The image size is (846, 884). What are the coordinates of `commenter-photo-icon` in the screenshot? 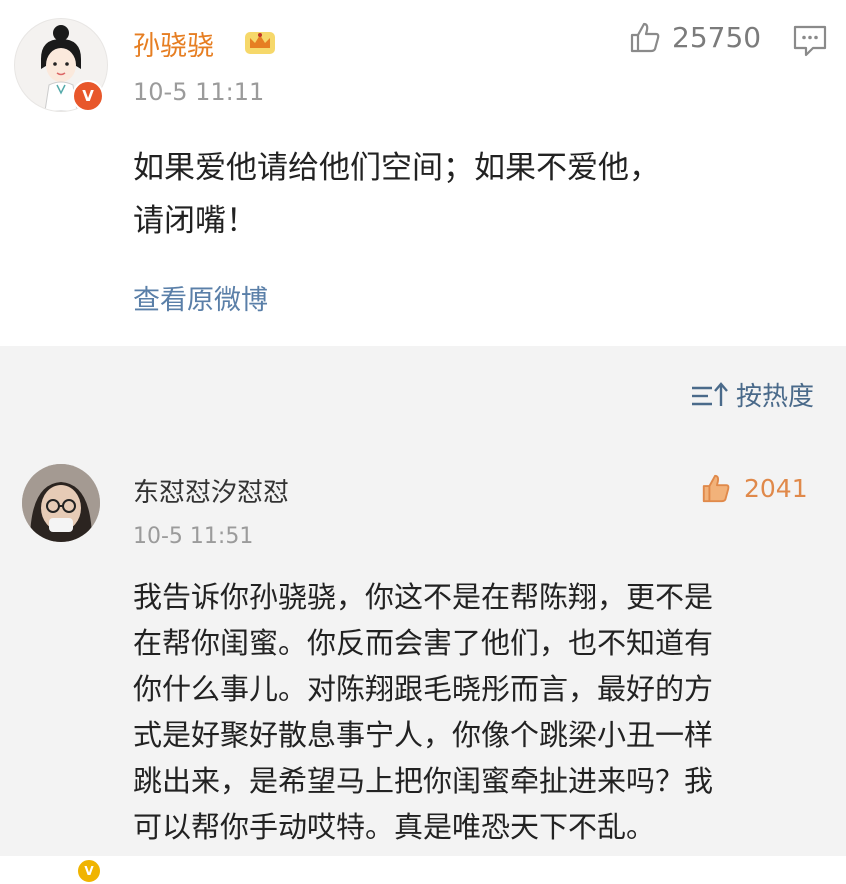 It's located at (61, 503).